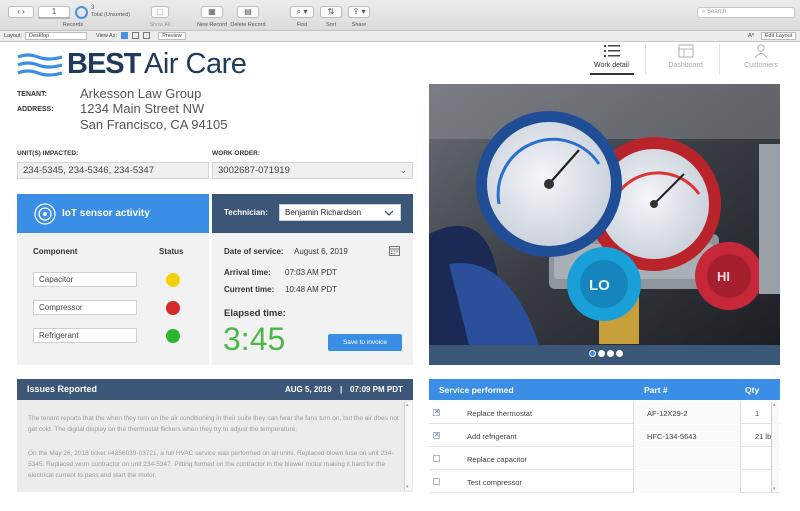 This screenshot has width=800, height=511. I want to click on component-refrigerant: Refrigerant, so click(85, 335).